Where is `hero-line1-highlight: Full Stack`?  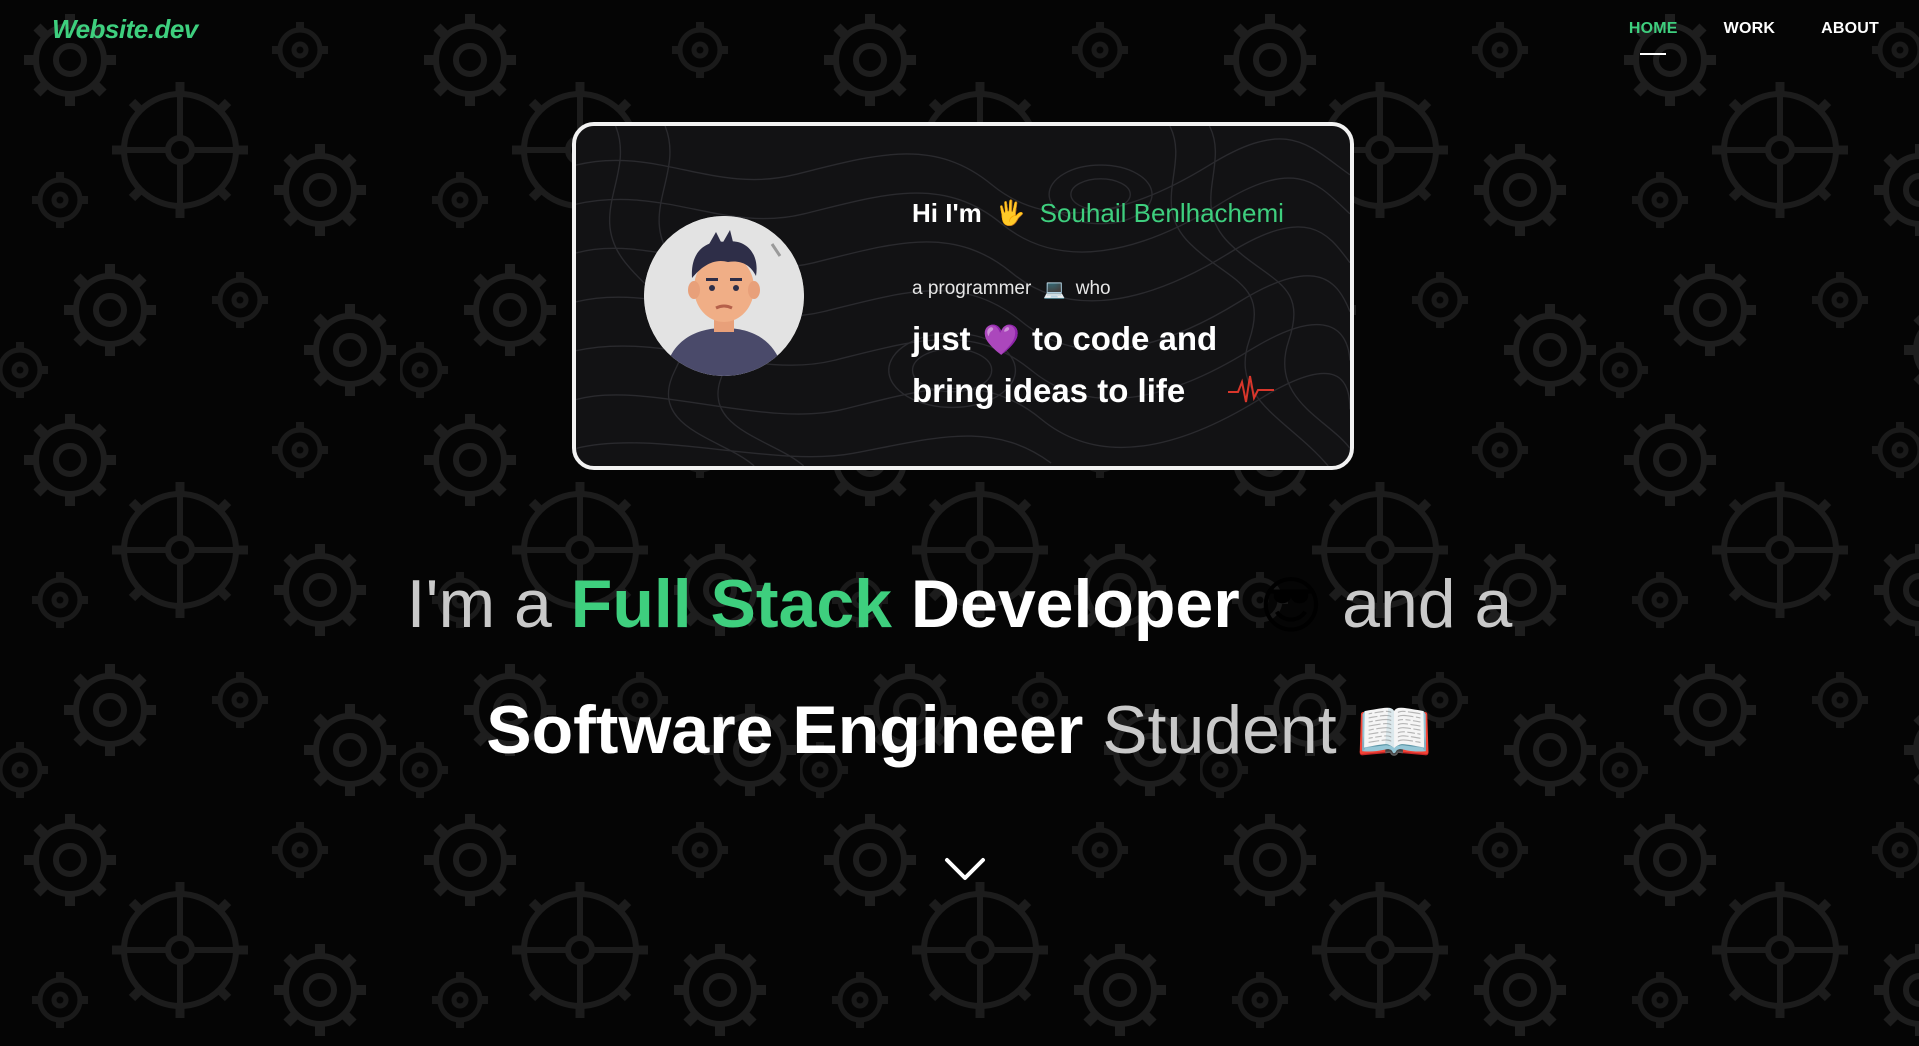 hero-line1-highlight: Full Stack is located at coordinates (731, 604).